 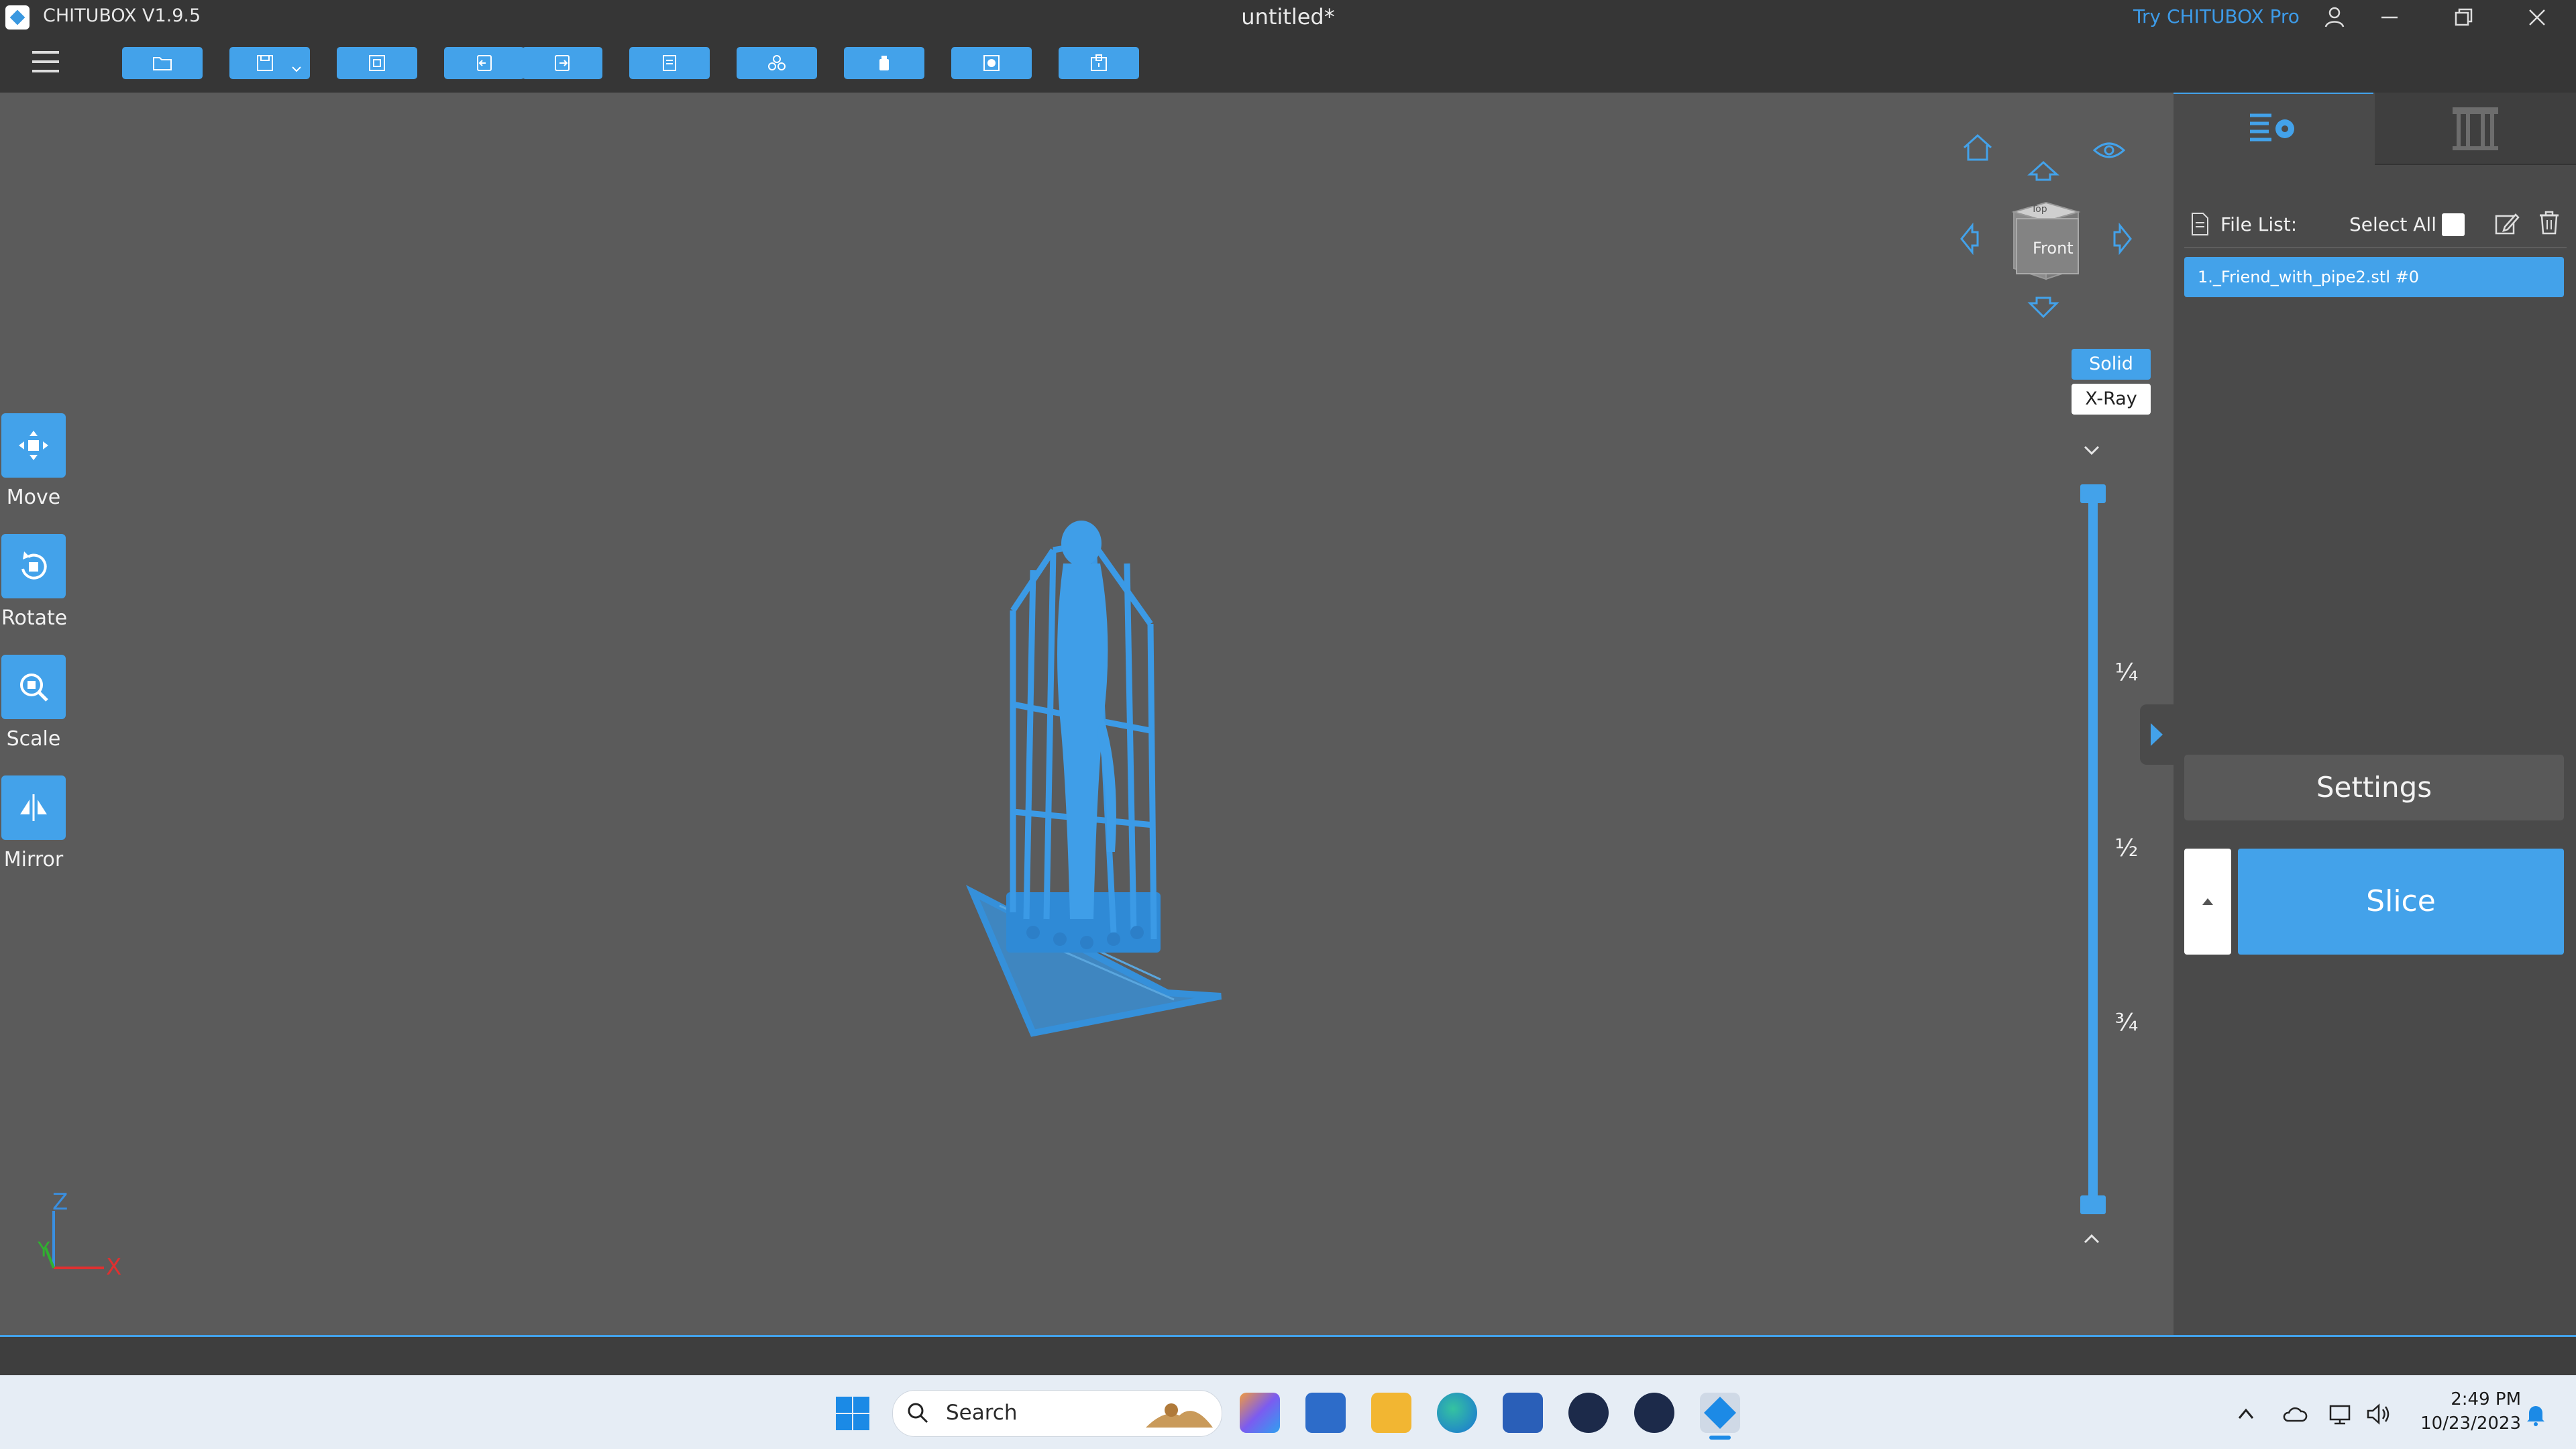 I want to click on status-bar, so click(x=1288, y=1356).